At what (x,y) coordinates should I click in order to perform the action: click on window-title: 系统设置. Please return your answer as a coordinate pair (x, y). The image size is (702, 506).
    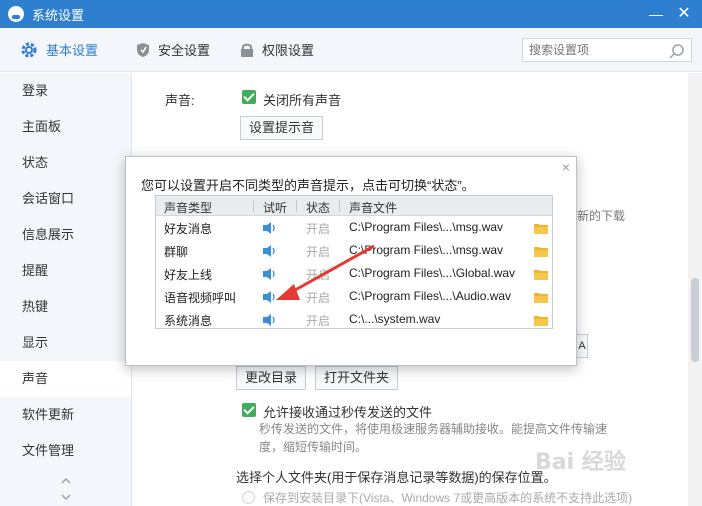
    Looking at the image, I should click on (58, 15).